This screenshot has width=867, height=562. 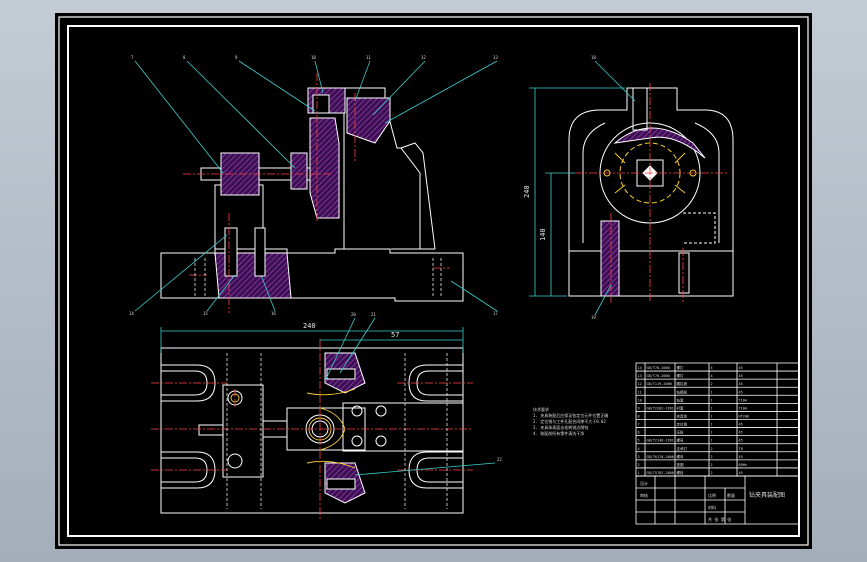 I want to click on bom-cell: 螺栓, so click(x=681, y=472).